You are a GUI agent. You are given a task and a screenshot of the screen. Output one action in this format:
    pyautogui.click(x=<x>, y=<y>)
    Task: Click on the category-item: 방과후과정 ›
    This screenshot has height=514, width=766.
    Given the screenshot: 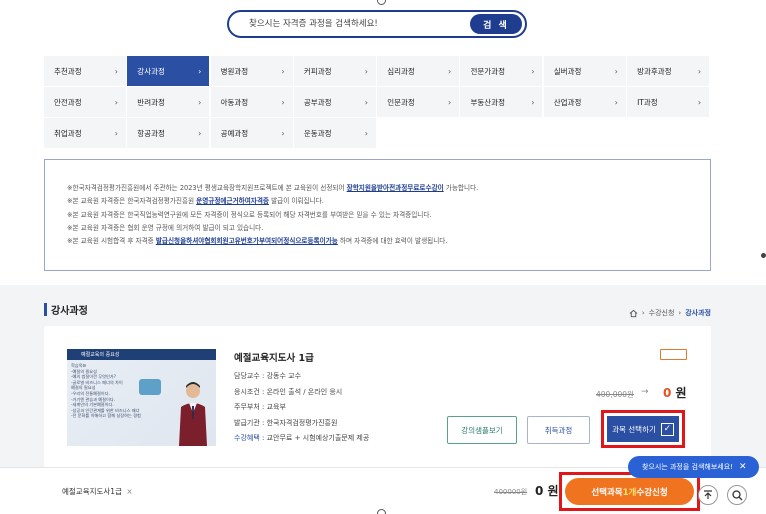 What is the action you would take?
    pyautogui.click(x=668, y=71)
    